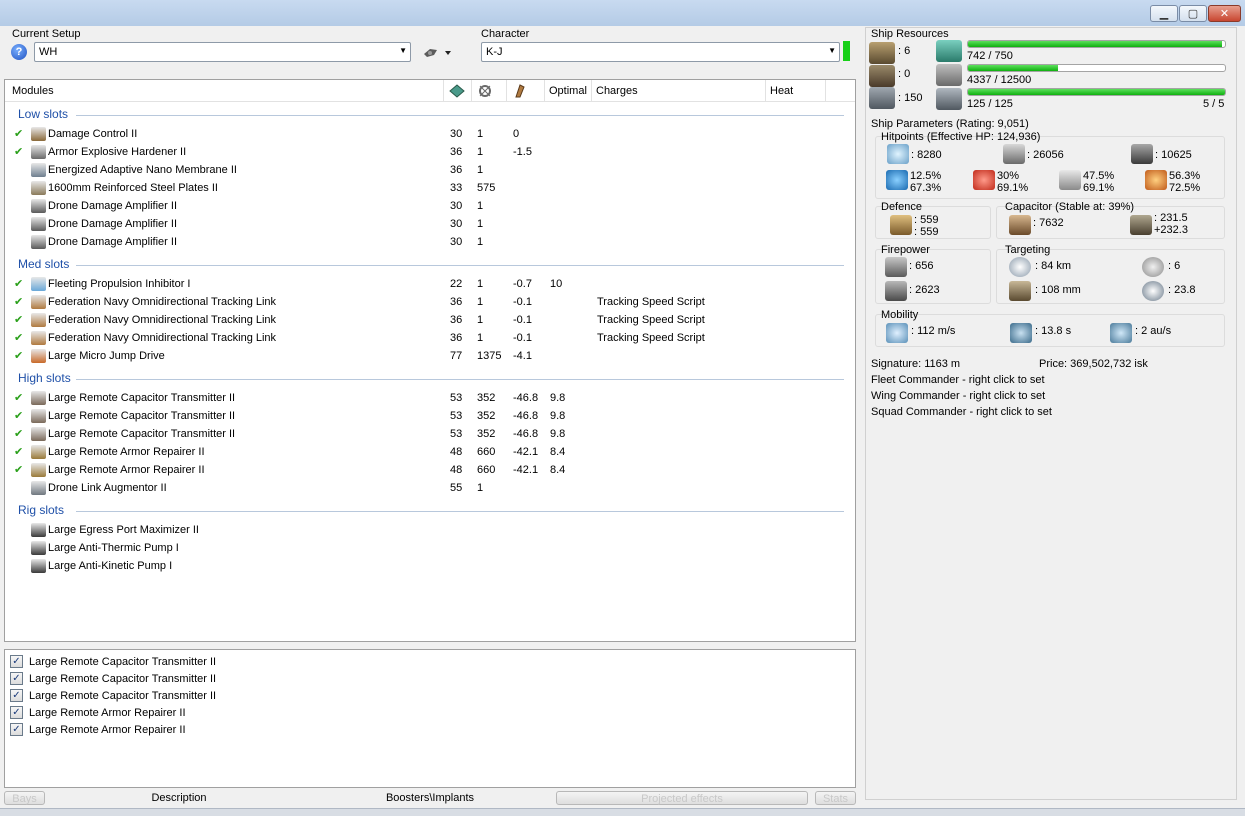 The image size is (1245, 816). What do you see at coordinates (142, 398) in the screenshot?
I see `module-name: Large Remote Capacitor Transmitter II` at bounding box center [142, 398].